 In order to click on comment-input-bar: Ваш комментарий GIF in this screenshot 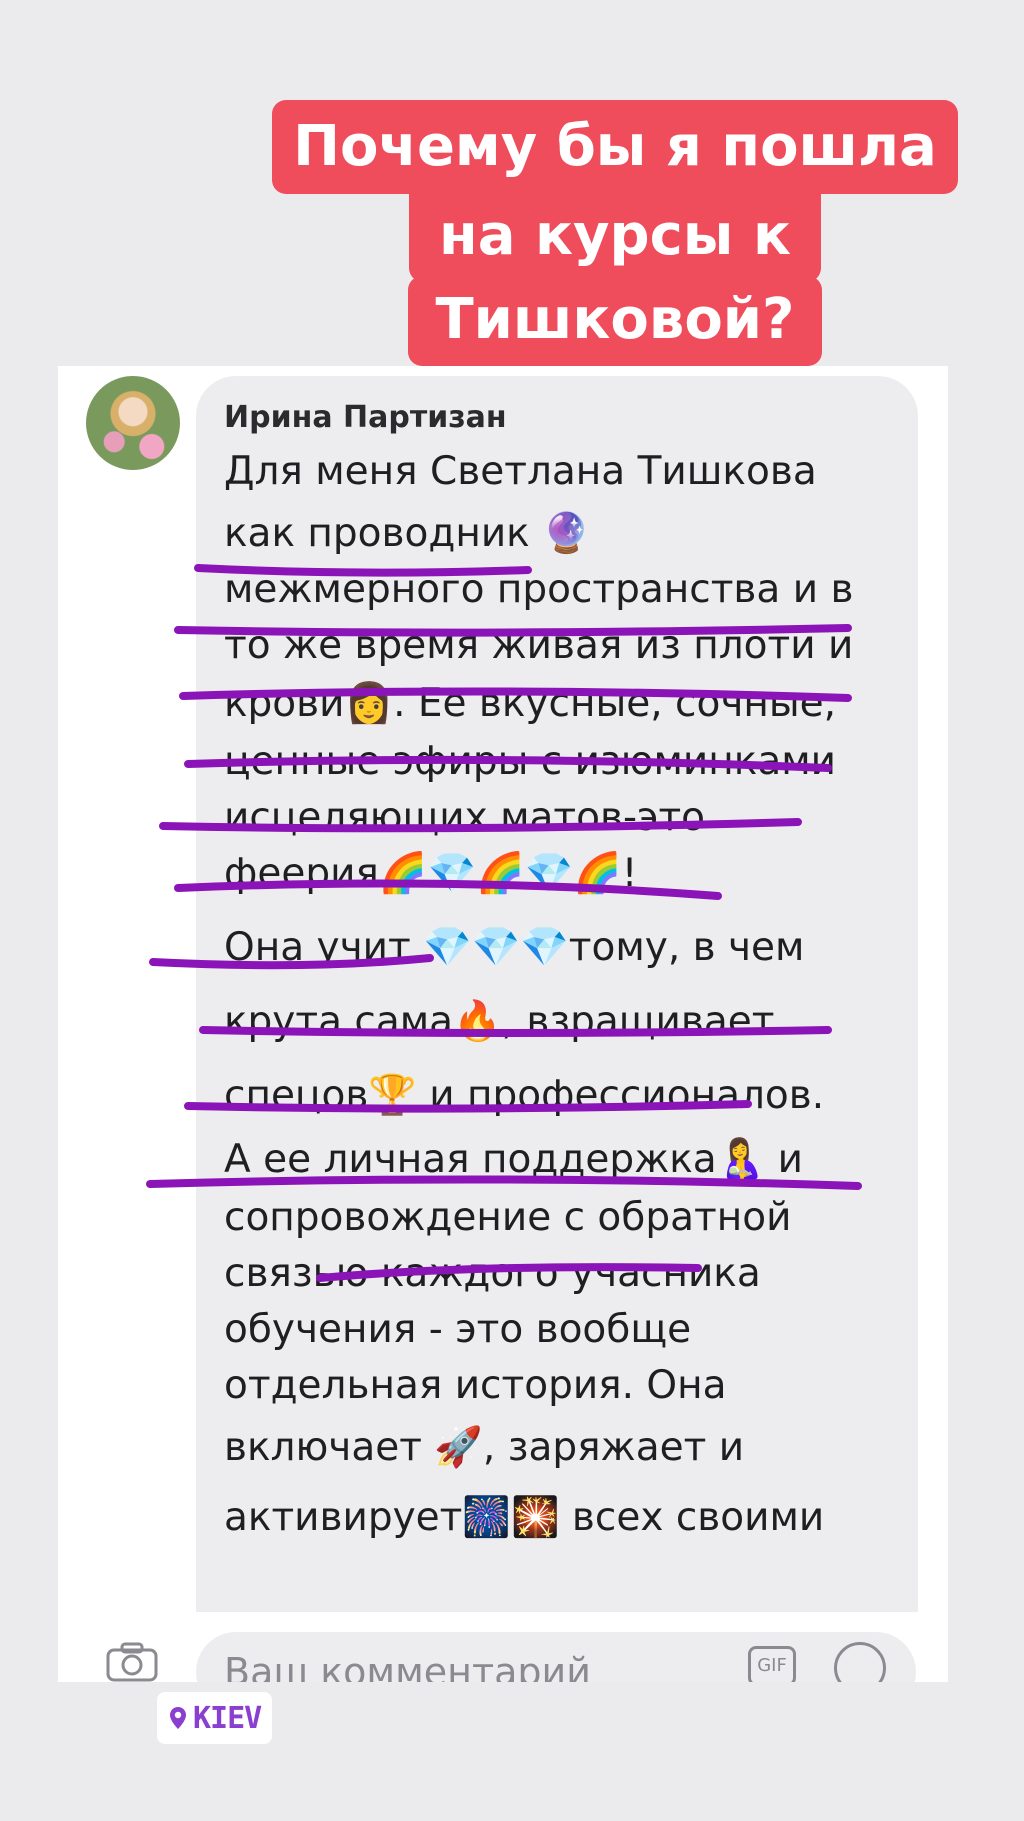, I will do `click(503, 1647)`.